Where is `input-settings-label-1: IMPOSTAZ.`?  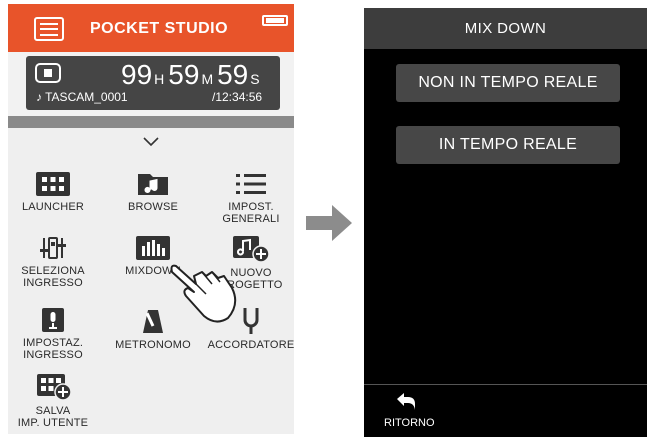 input-settings-label-1: IMPOSTAZ. is located at coordinates (53, 343).